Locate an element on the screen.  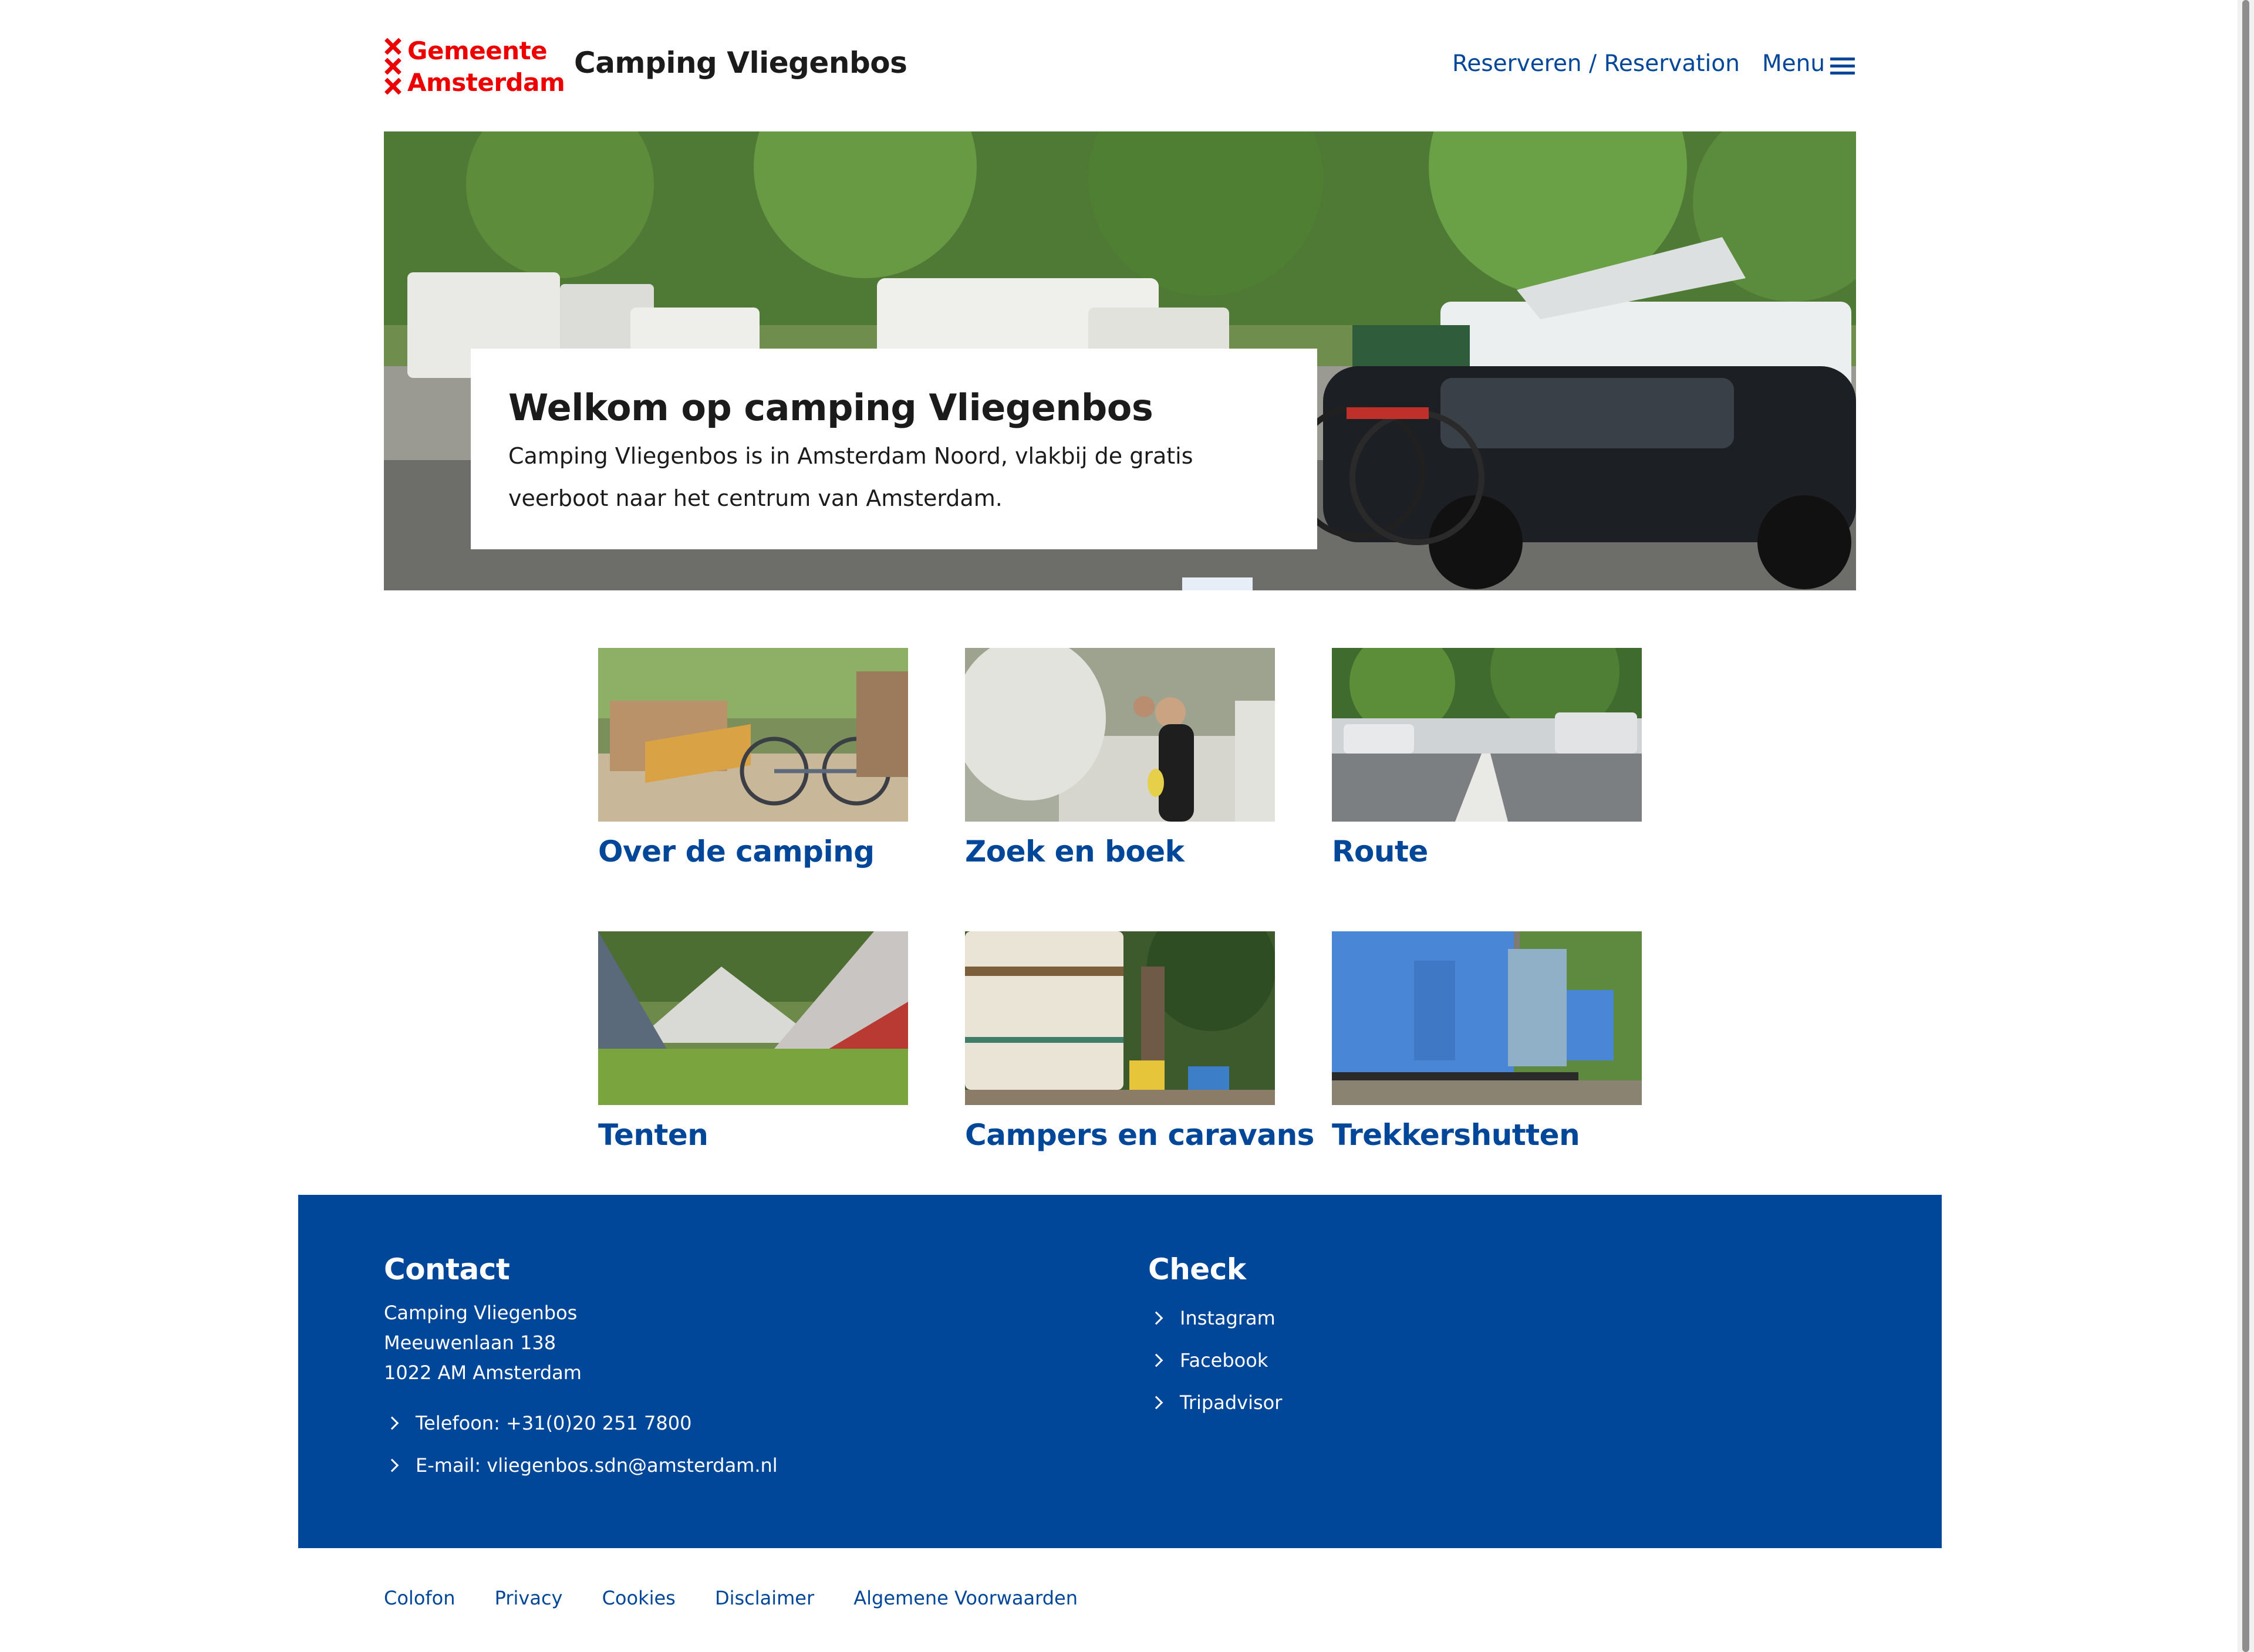
tile-route: Route is located at coordinates (1487, 758).